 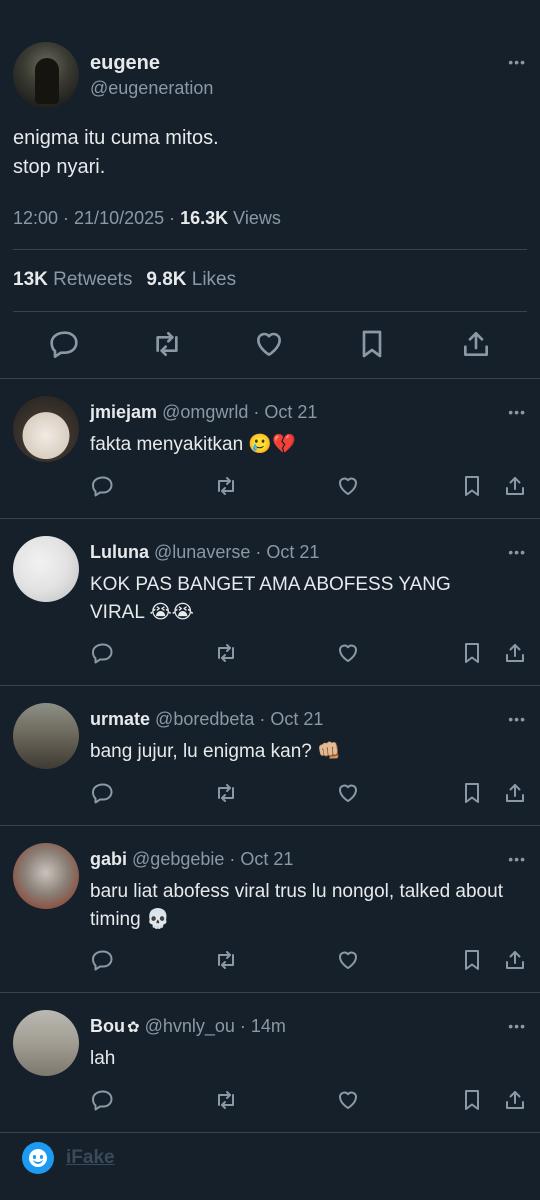 What do you see at coordinates (96, 218) in the screenshot?
I see `tweet-timestamp: 12:00 · 21/10/2025 ·` at bounding box center [96, 218].